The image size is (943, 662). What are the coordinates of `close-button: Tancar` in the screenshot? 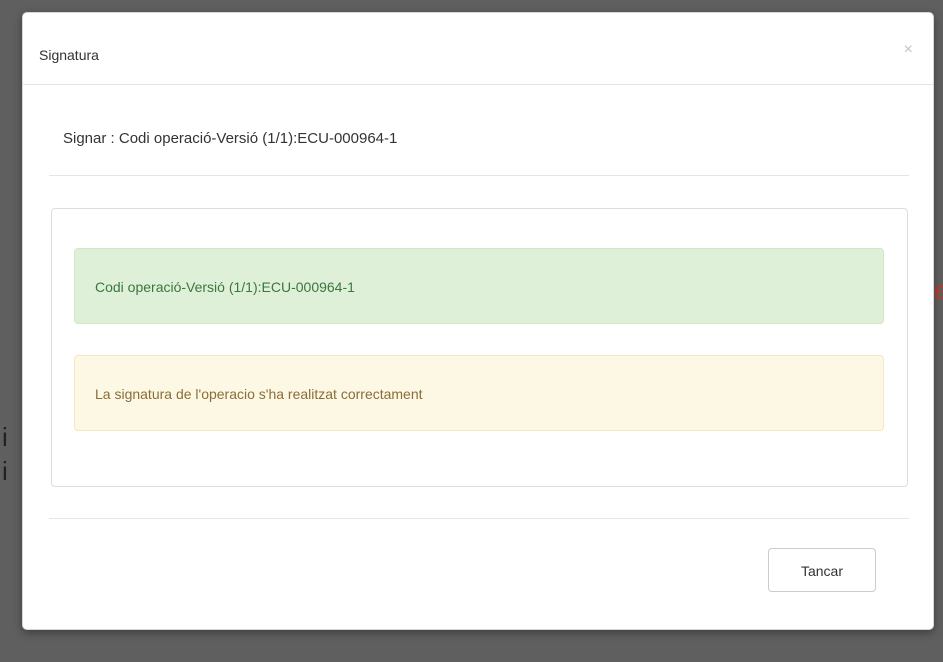 It's located at (822, 570).